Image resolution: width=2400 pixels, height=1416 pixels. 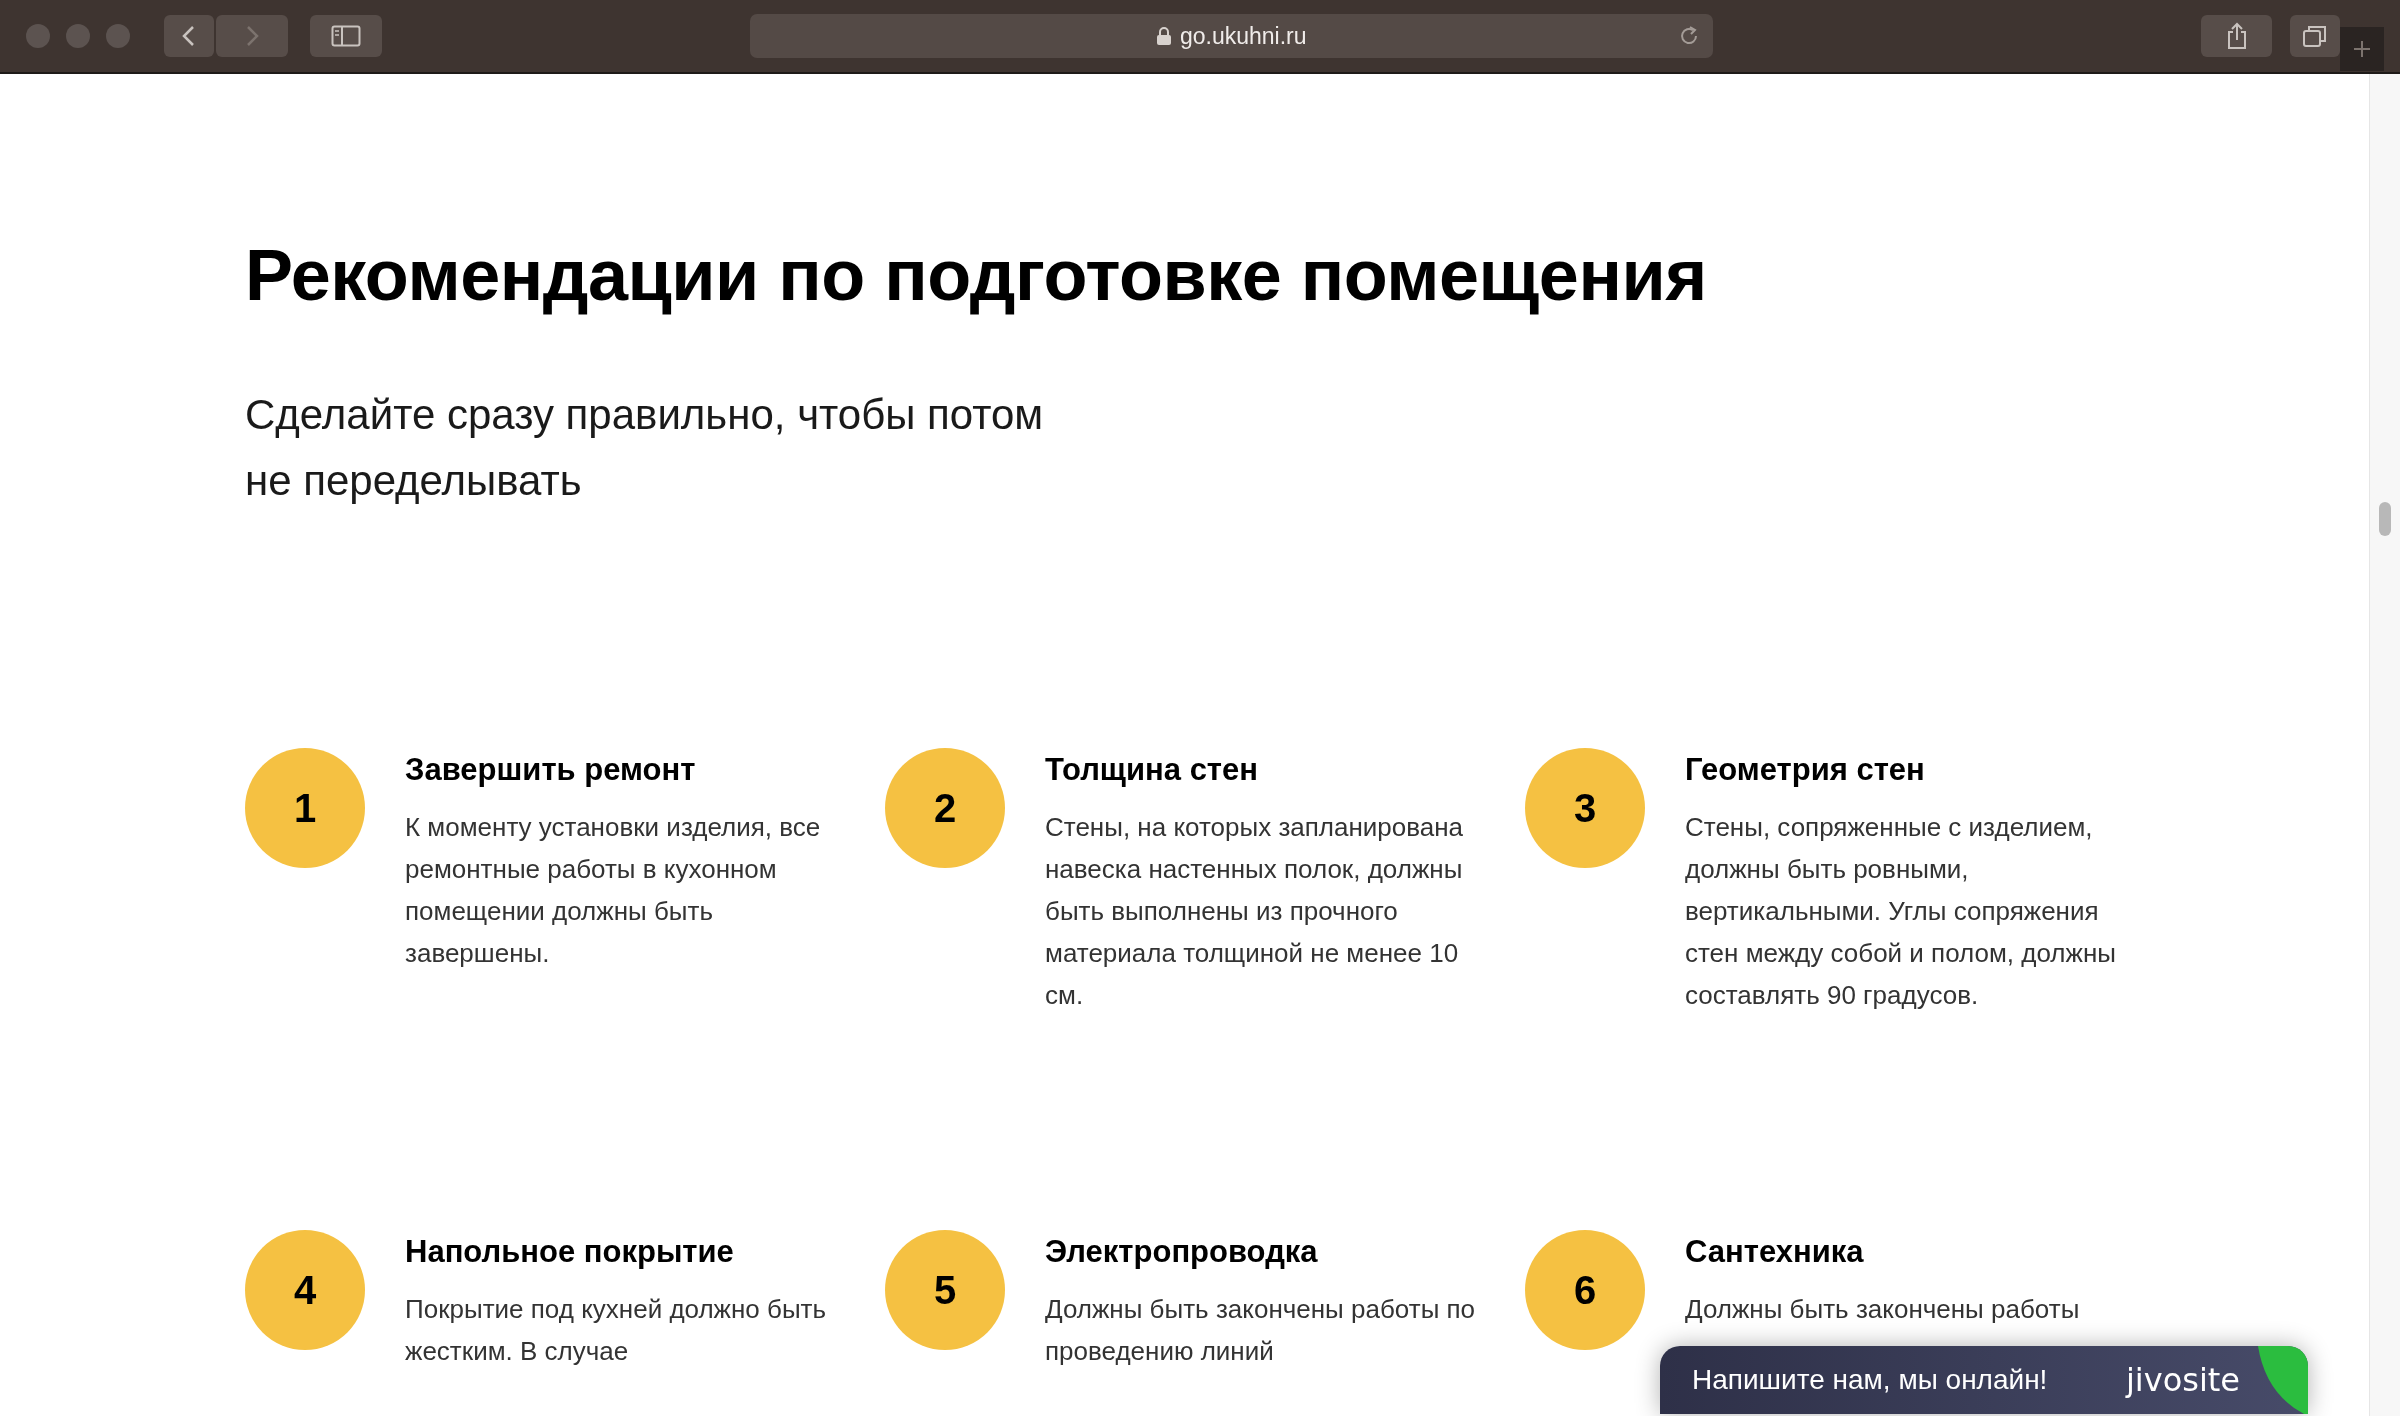 I want to click on step-description: Покрытие под кухней должно быть жестким. В случае, so click(x=616, y=1331).